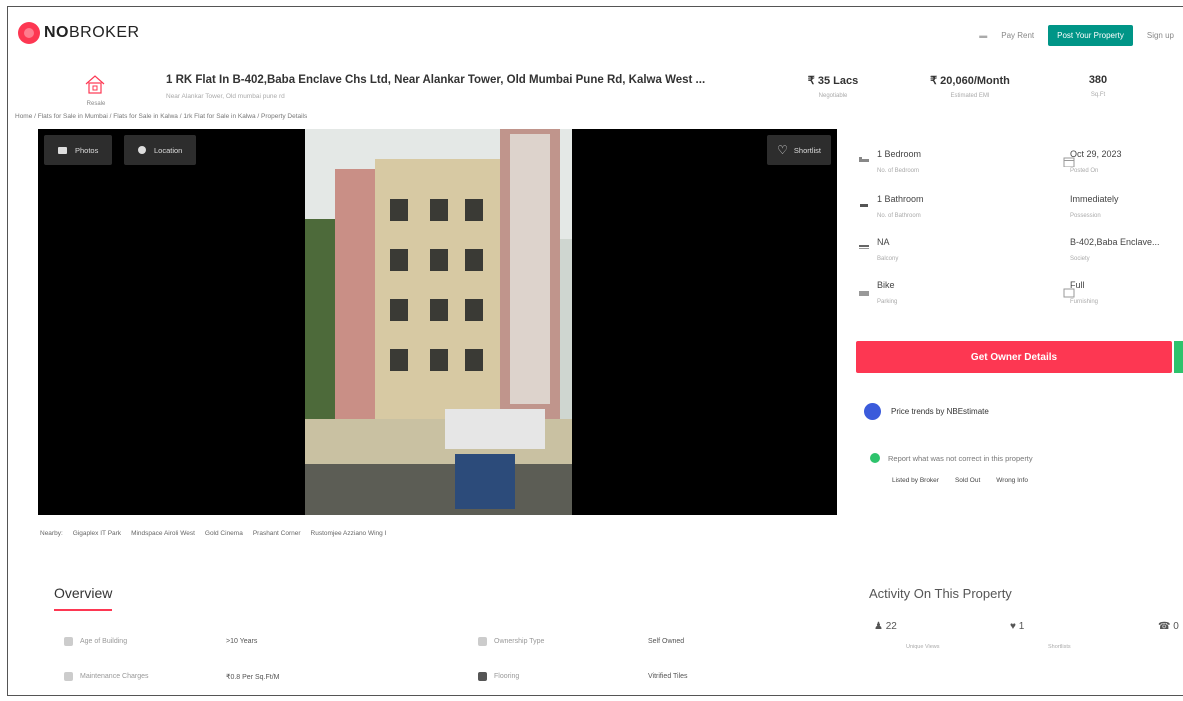 The height and width of the screenshot is (701, 1183). I want to click on logo-text: NOBROKER, so click(92, 32).